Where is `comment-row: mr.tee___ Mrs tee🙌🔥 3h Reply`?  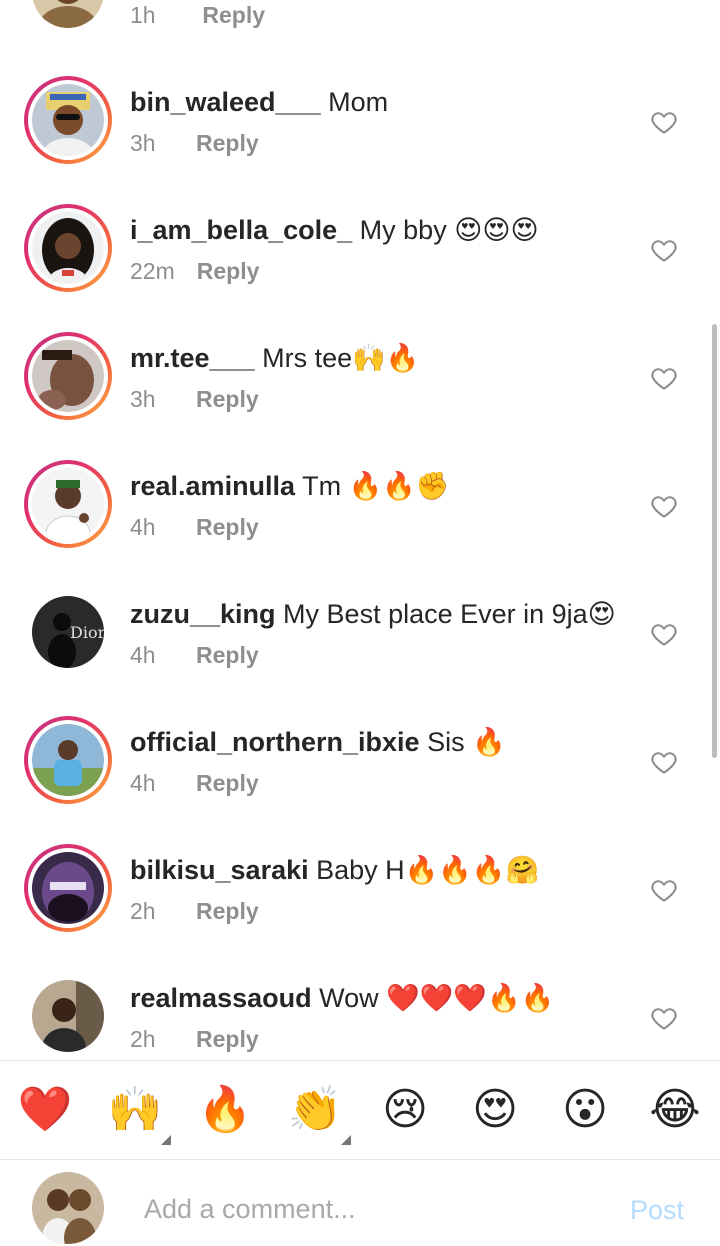
comment-row: mr.tee___ Mrs tee🙌🔥 3h Reply is located at coordinates (360, 396).